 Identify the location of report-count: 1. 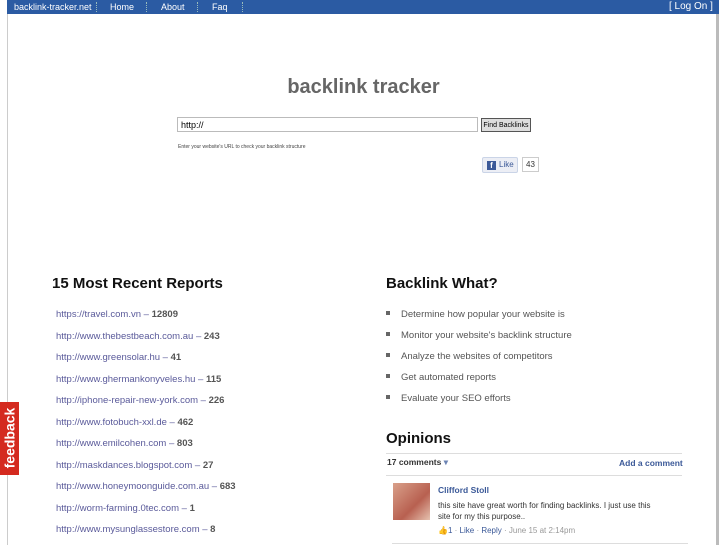
(192, 508).